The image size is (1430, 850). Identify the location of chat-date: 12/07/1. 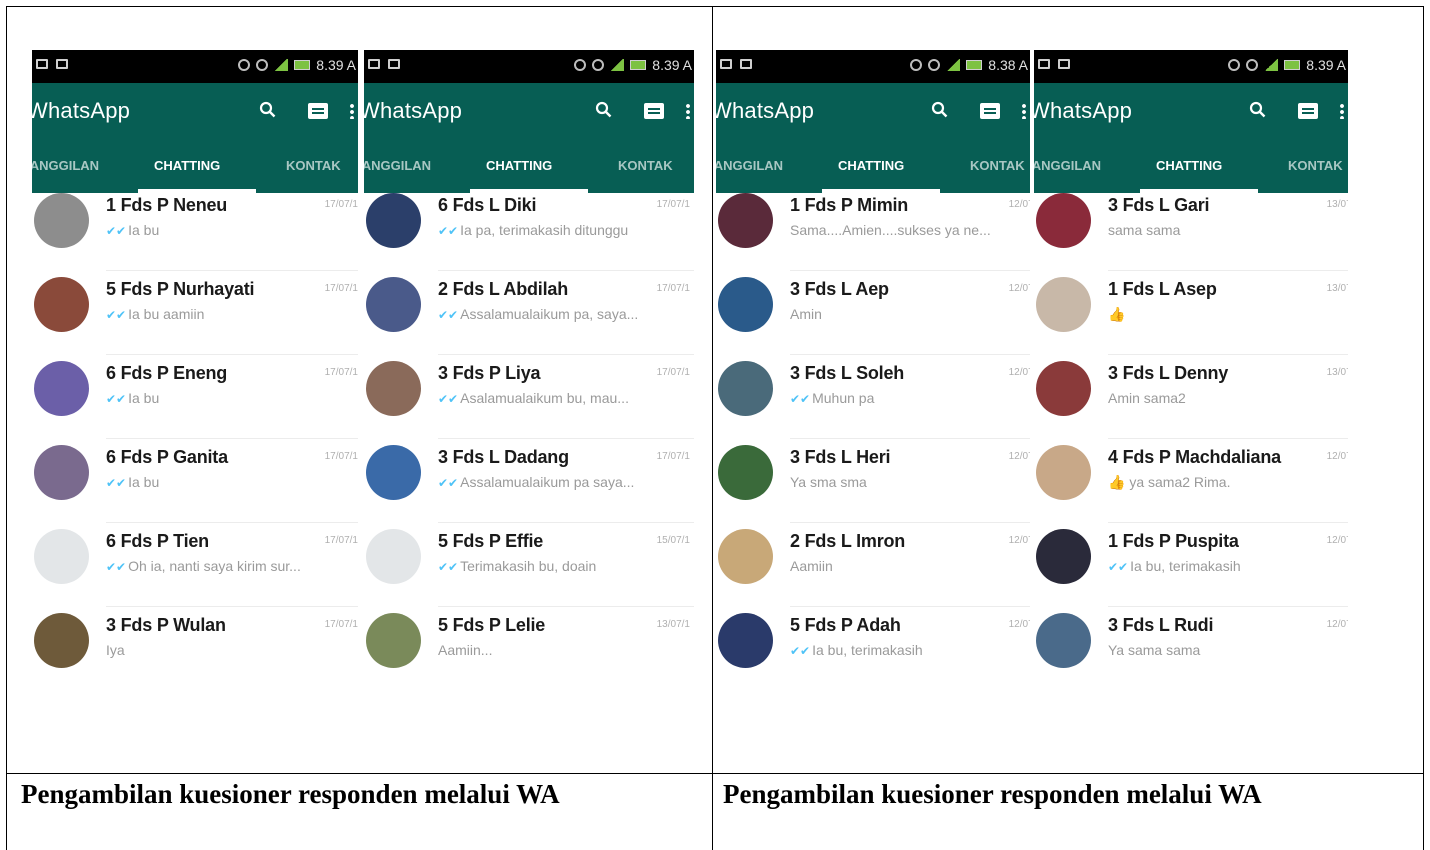
(1337, 624).